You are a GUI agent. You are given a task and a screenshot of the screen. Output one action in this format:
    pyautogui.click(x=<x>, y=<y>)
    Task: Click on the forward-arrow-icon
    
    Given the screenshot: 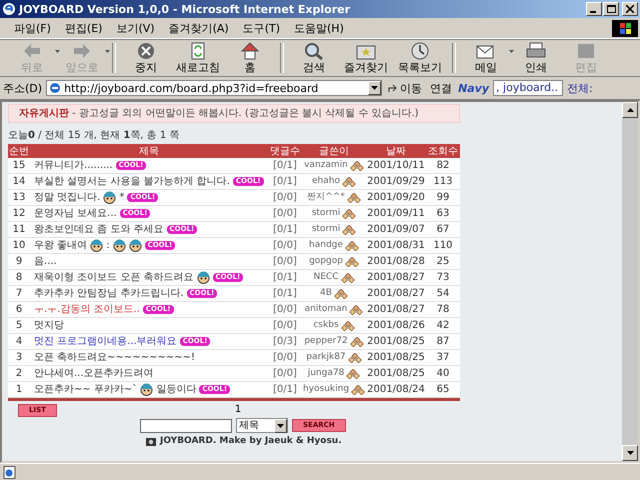 What is the action you would take?
    pyautogui.click(x=82, y=51)
    